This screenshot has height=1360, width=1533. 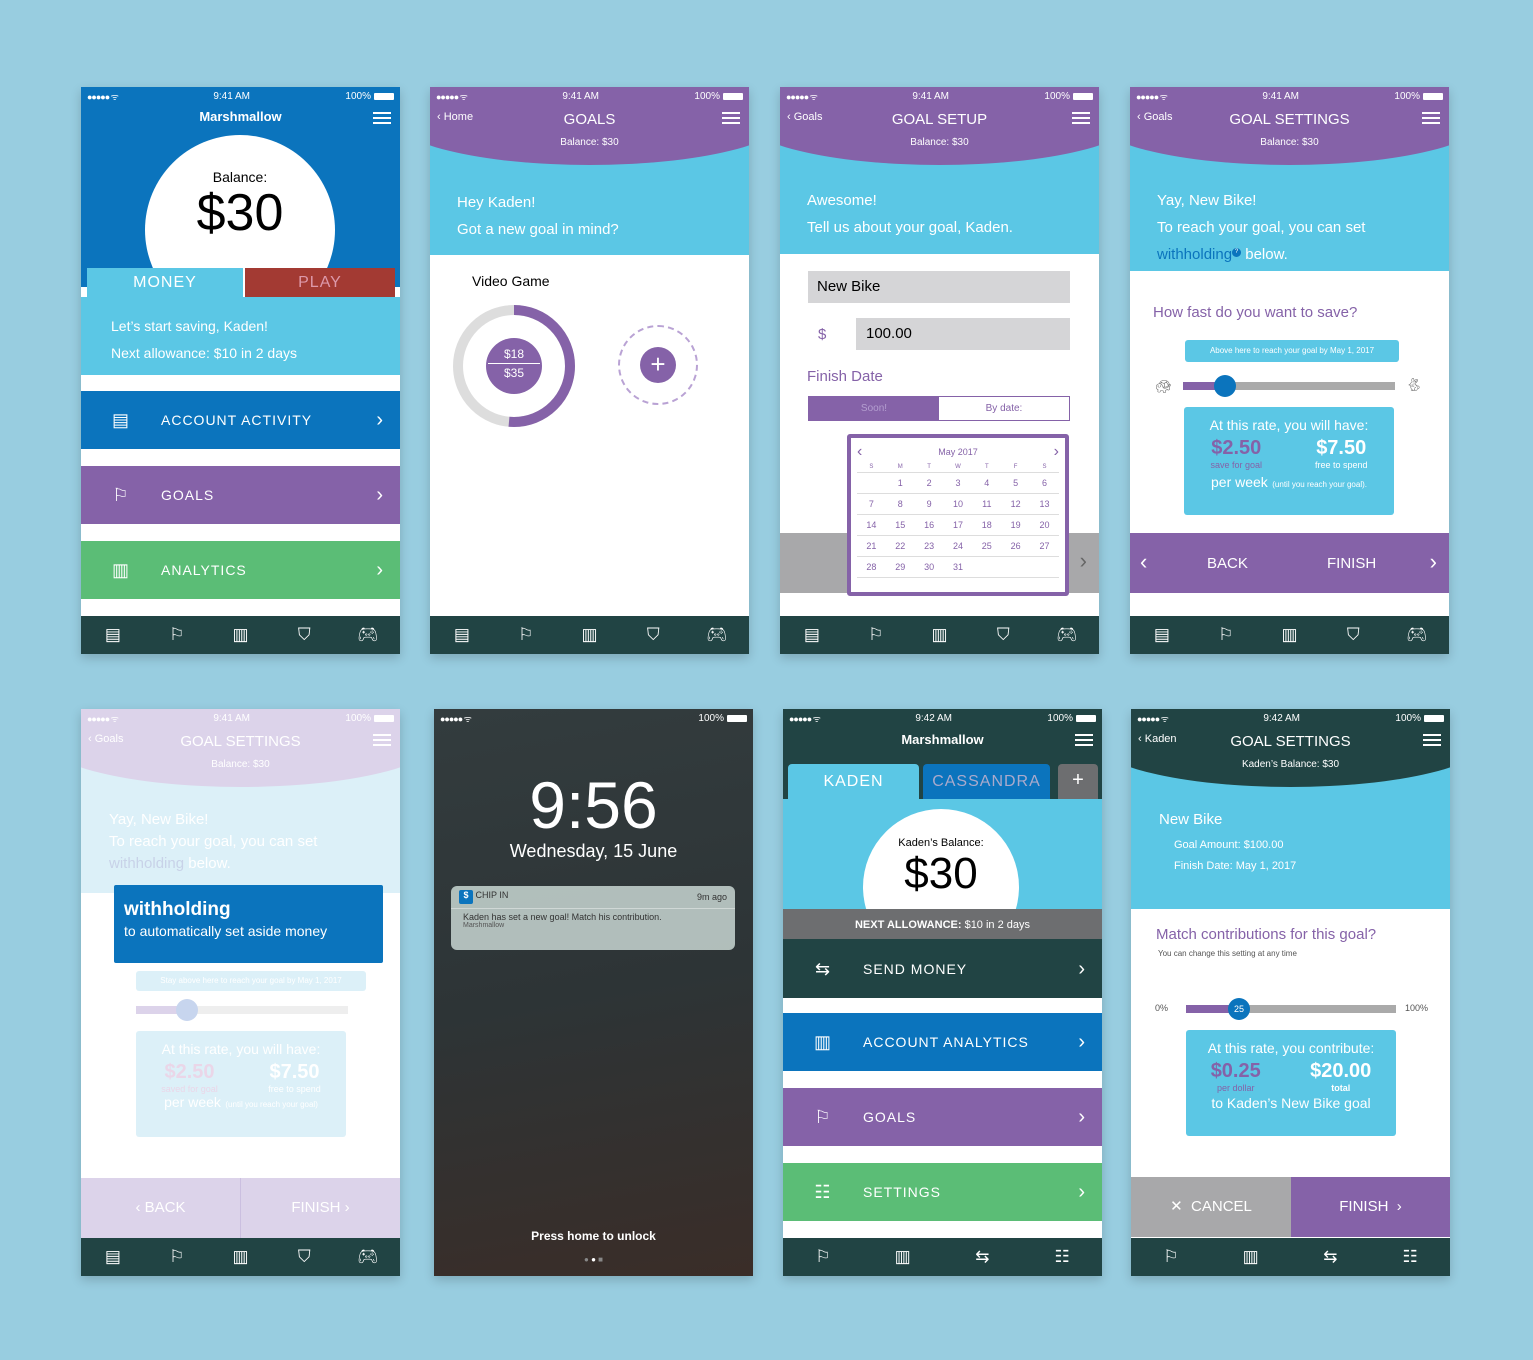 I want to click on menu-send-money: ⇆ SEND MONEY ›, so click(x=942, y=969).